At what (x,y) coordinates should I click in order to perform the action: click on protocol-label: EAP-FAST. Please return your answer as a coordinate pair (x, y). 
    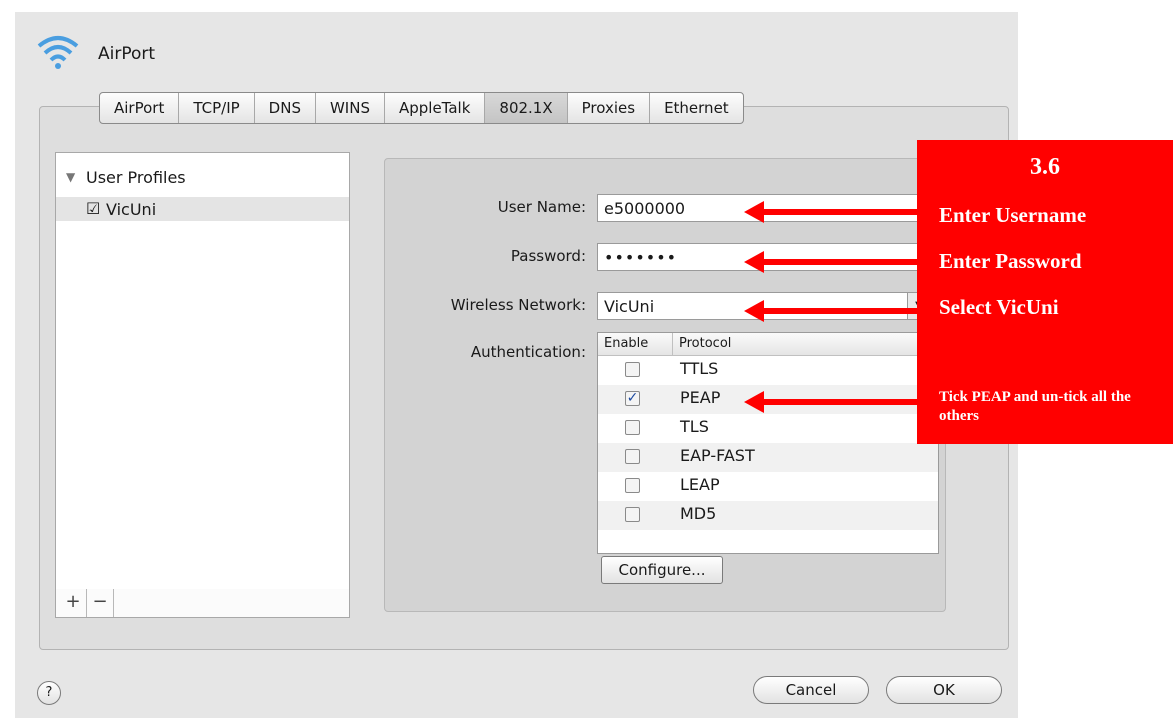
    Looking at the image, I should click on (717, 455).